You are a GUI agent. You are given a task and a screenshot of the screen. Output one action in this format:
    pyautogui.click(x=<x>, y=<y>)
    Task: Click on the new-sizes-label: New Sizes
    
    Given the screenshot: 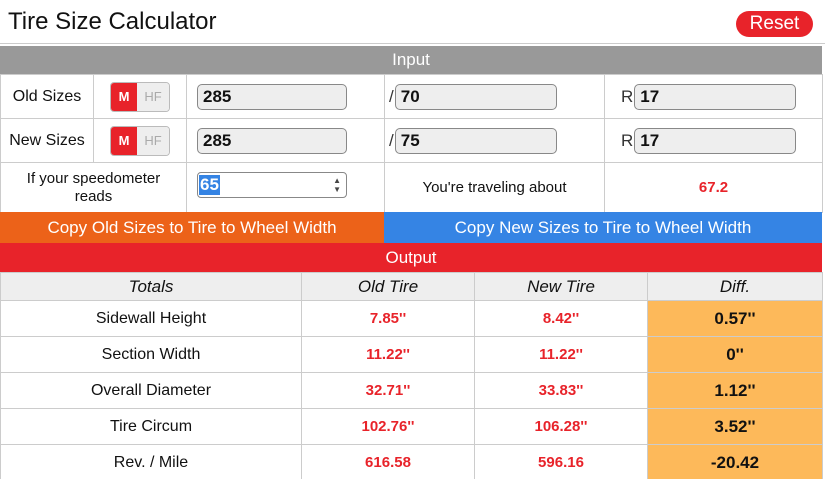 What is the action you would take?
    pyautogui.click(x=47, y=140)
    